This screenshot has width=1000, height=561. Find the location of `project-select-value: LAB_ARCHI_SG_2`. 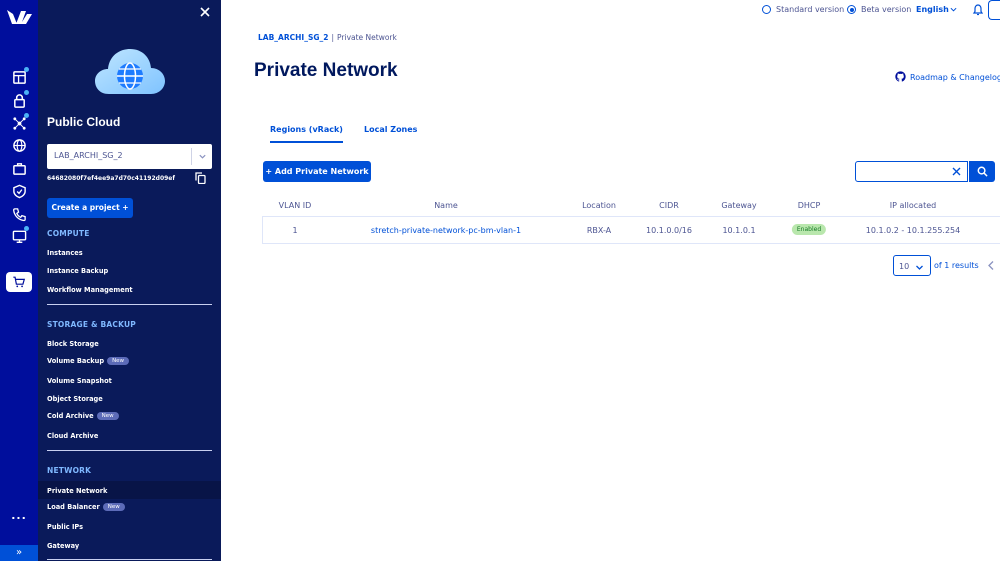

project-select-value: LAB_ARCHI_SG_2 is located at coordinates (88, 155).